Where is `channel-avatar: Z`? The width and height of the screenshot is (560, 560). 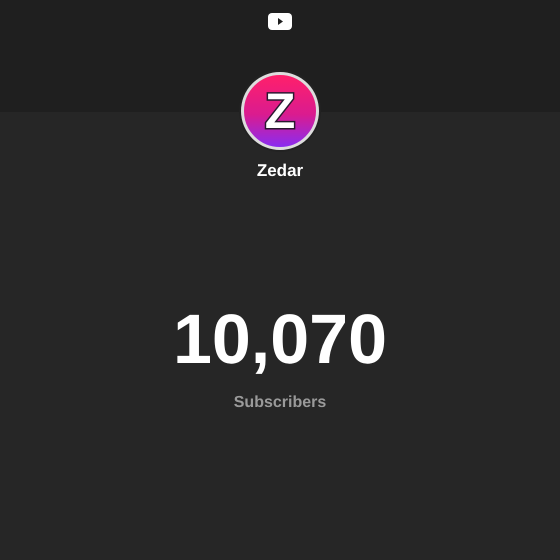 channel-avatar: Z is located at coordinates (279, 111).